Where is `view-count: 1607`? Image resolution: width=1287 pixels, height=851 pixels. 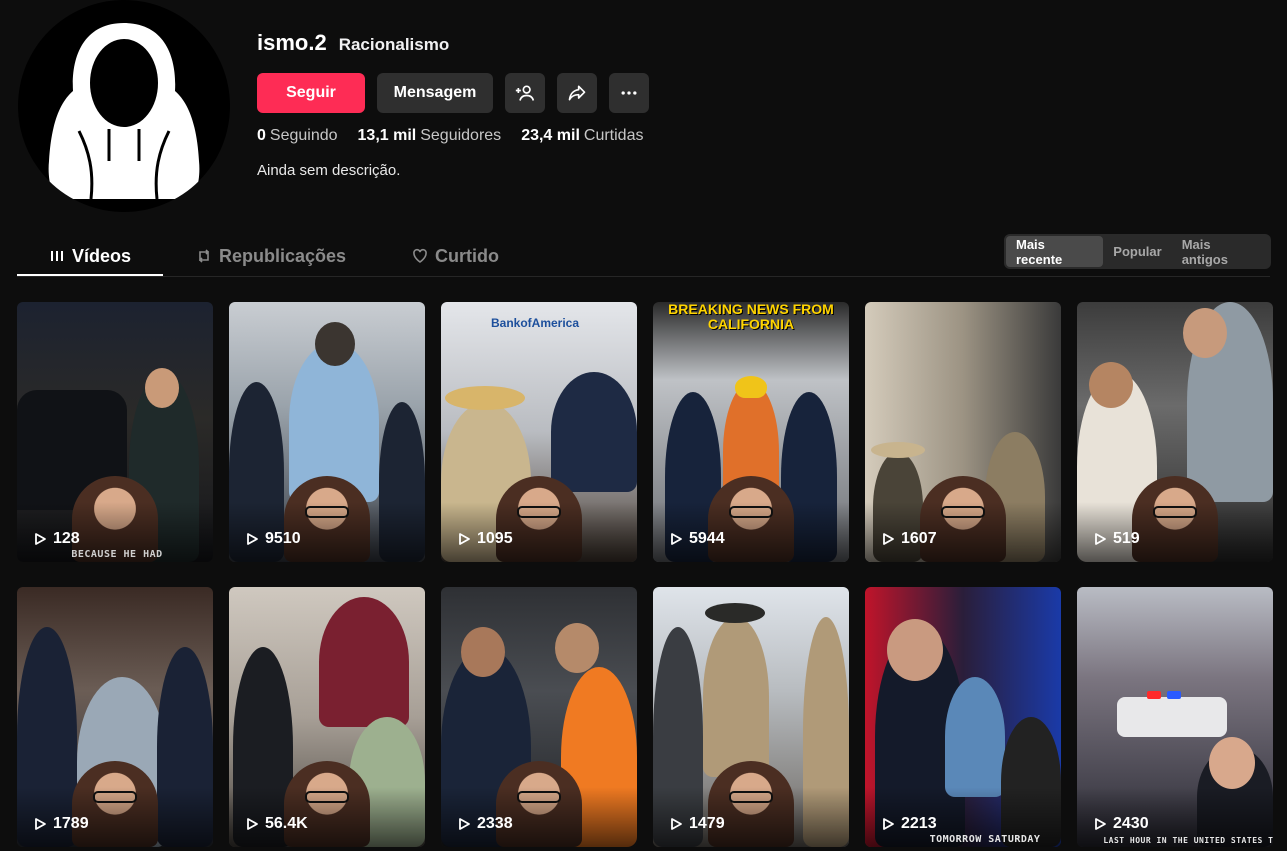 view-count: 1607 is located at coordinates (909, 539).